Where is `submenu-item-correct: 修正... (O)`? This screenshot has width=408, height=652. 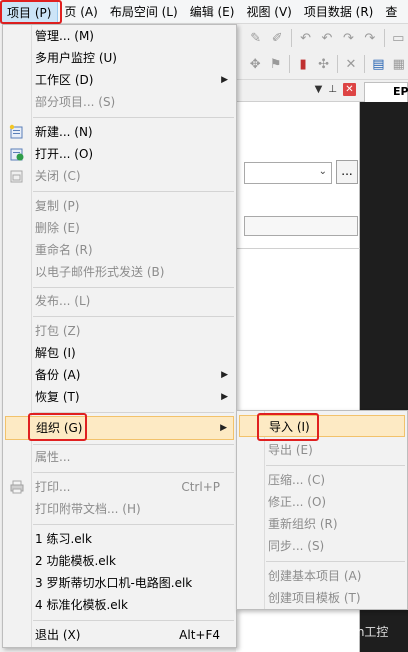 submenu-item-correct: 修正... (O) is located at coordinates (322, 502).